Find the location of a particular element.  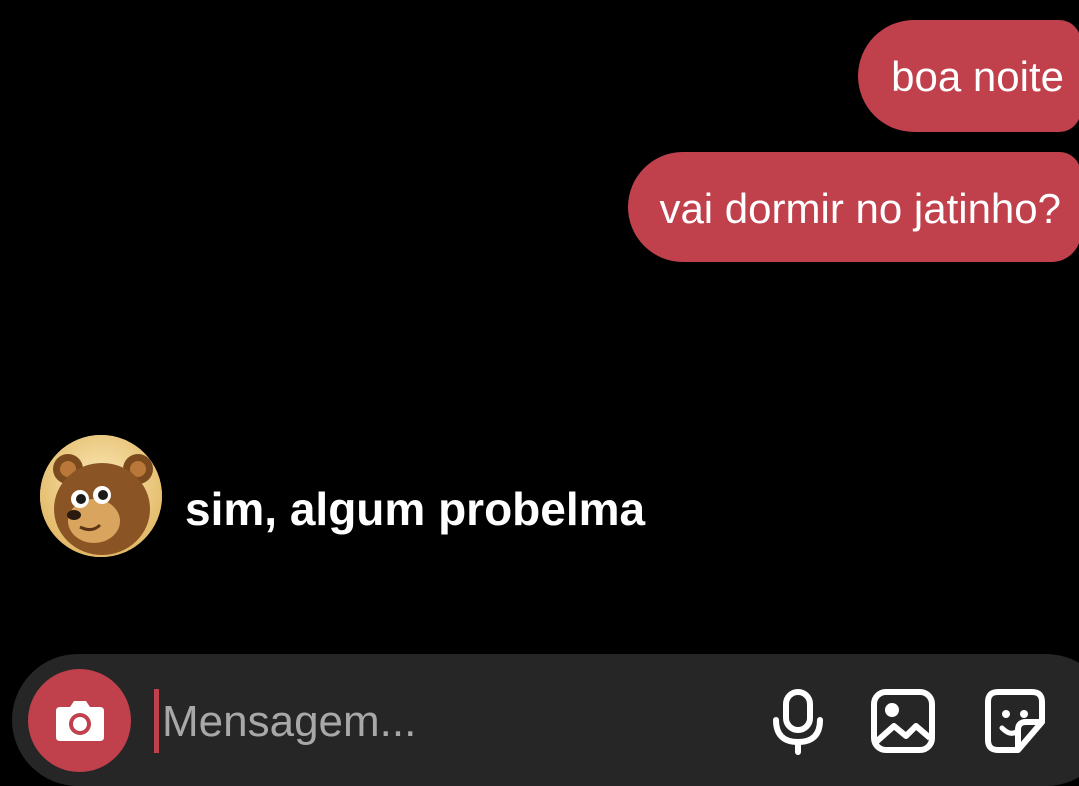

message-input is located at coordinates (442, 722).